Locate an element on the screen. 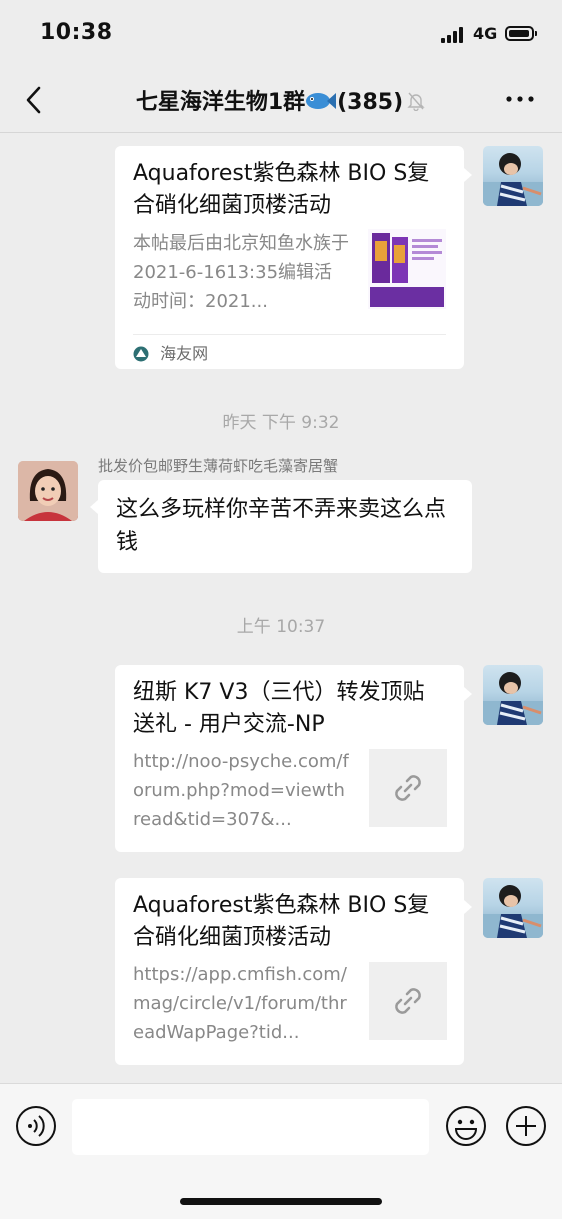  mute-bell-icon is located at coordinates (416, 104).